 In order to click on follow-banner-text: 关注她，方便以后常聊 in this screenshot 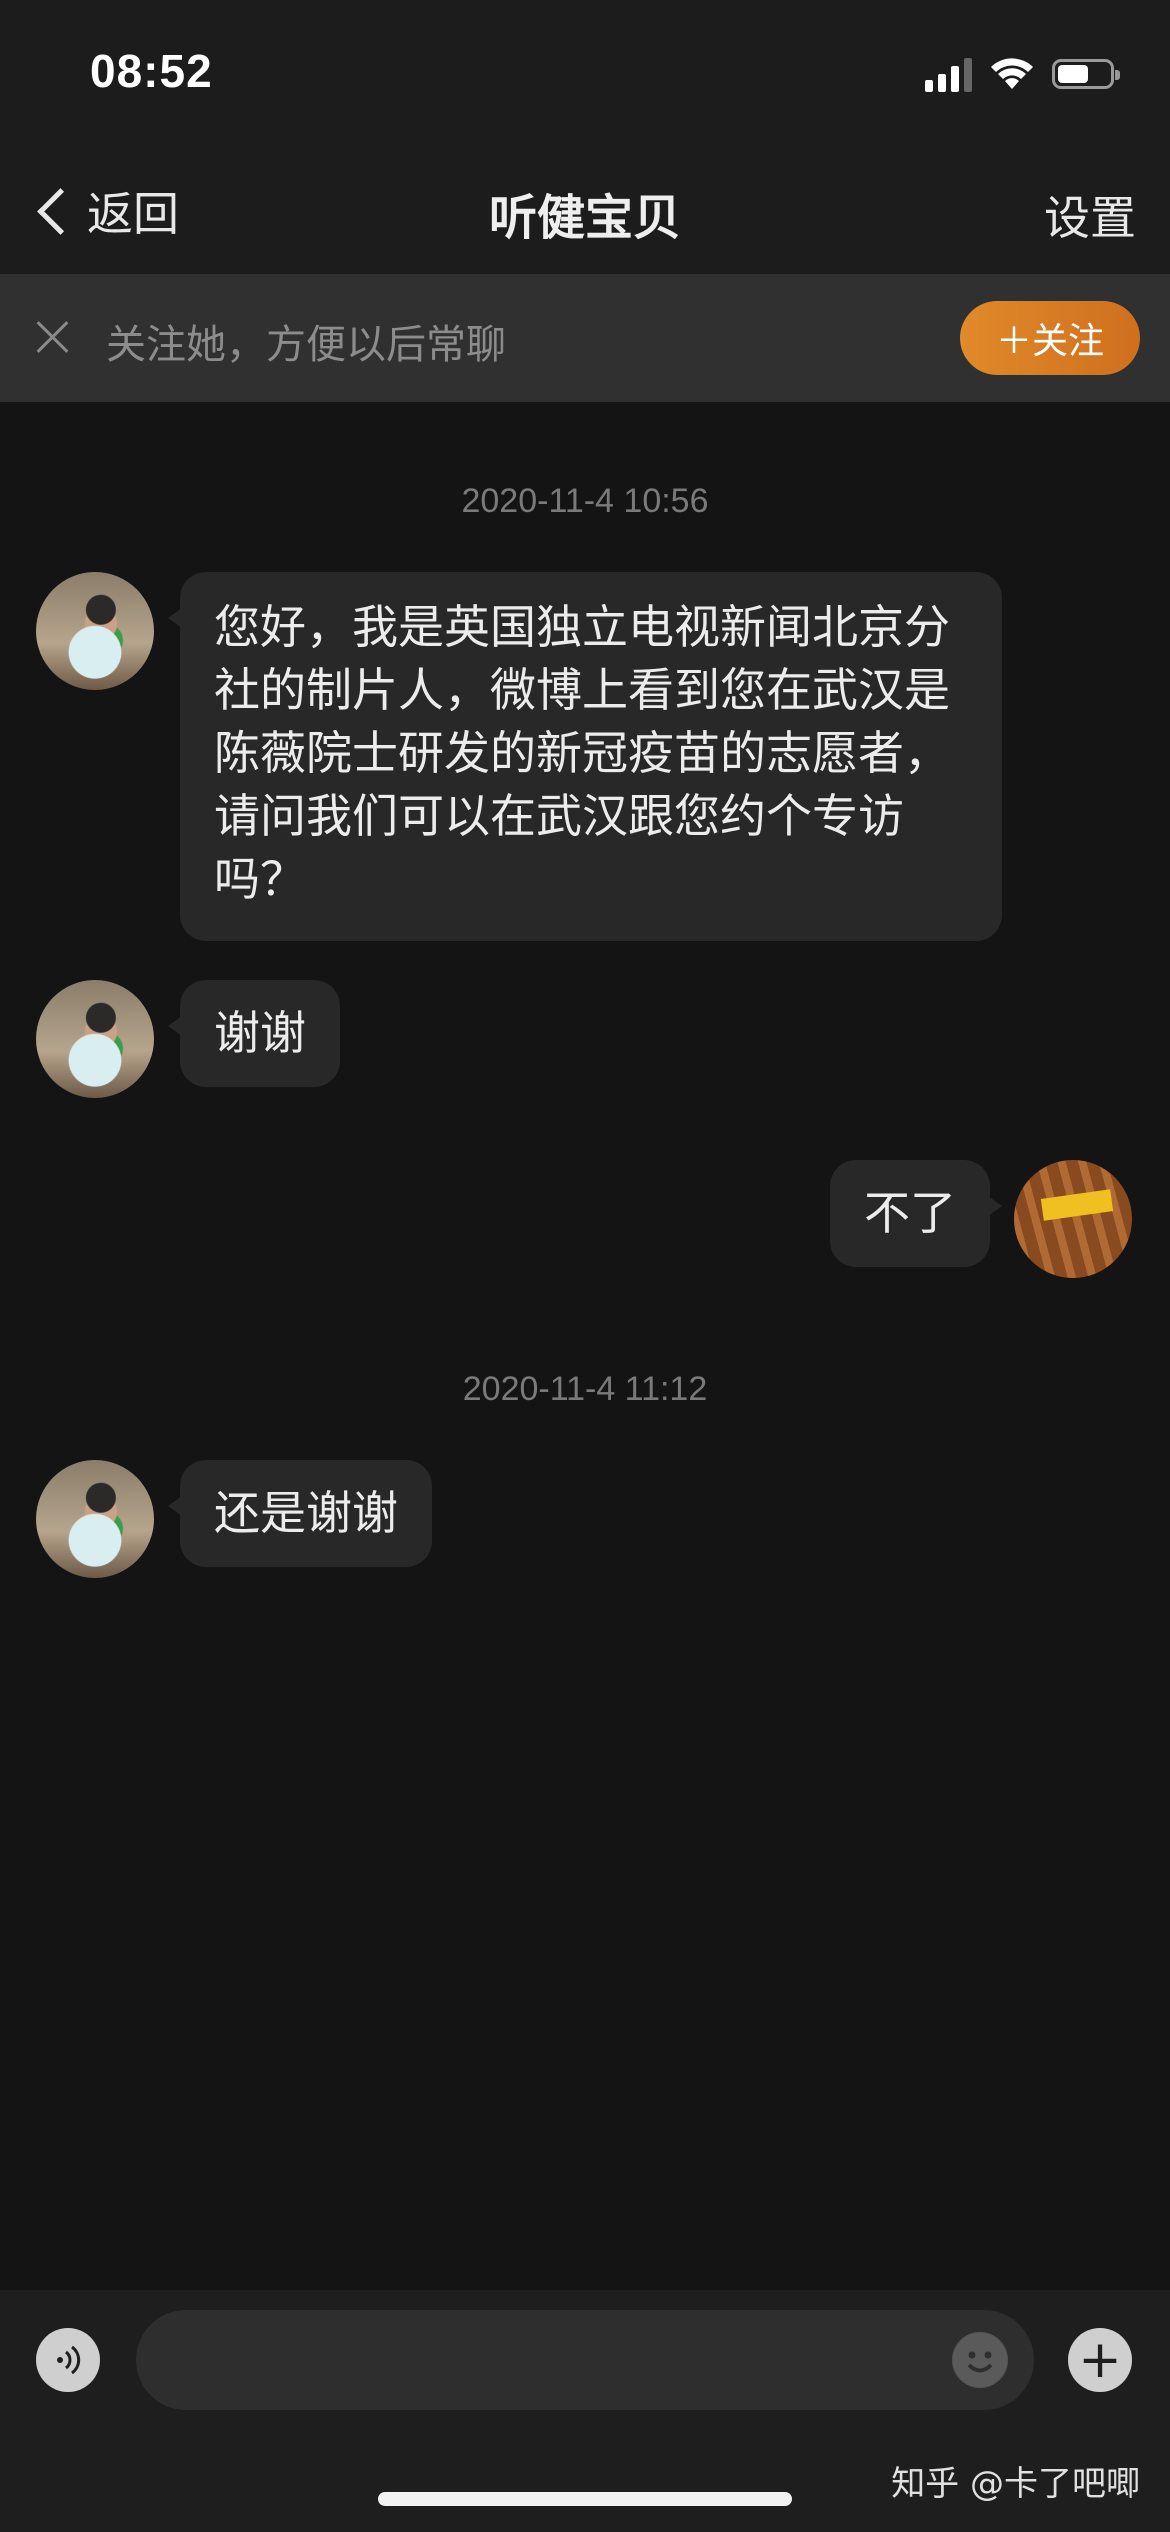, I will do `click(306, 345)`.